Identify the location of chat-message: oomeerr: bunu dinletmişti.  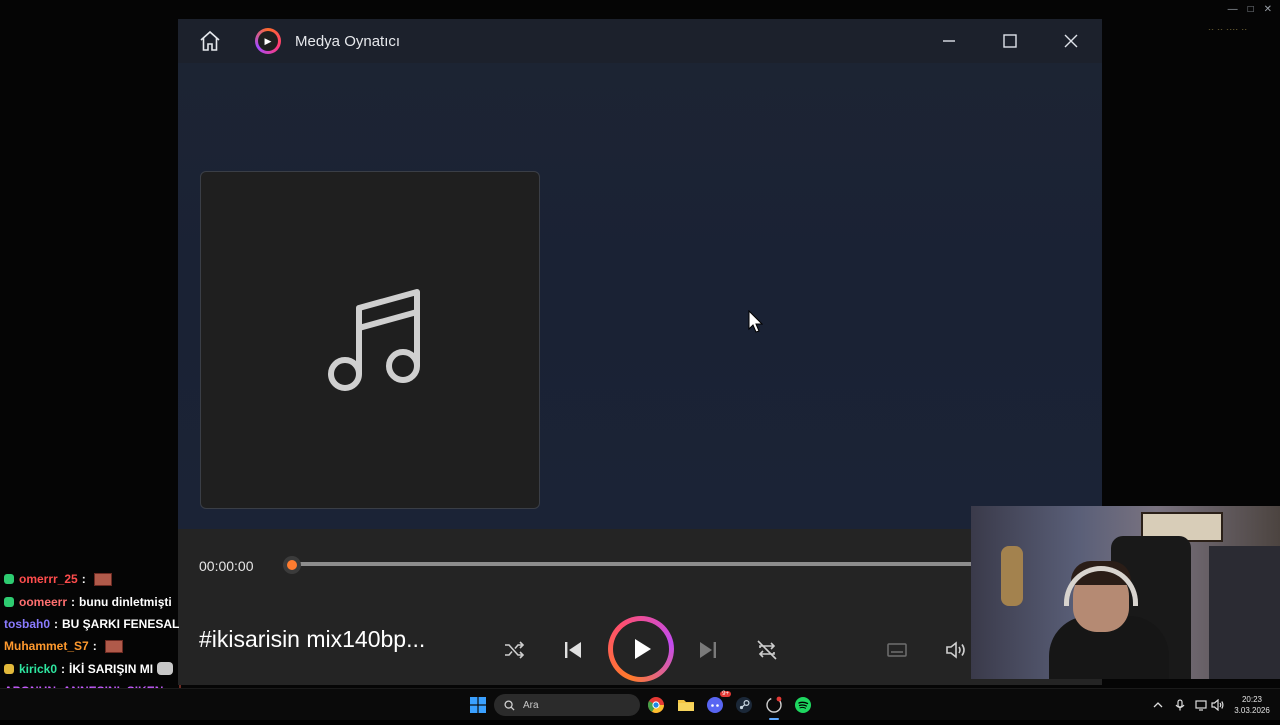
(92, 601).